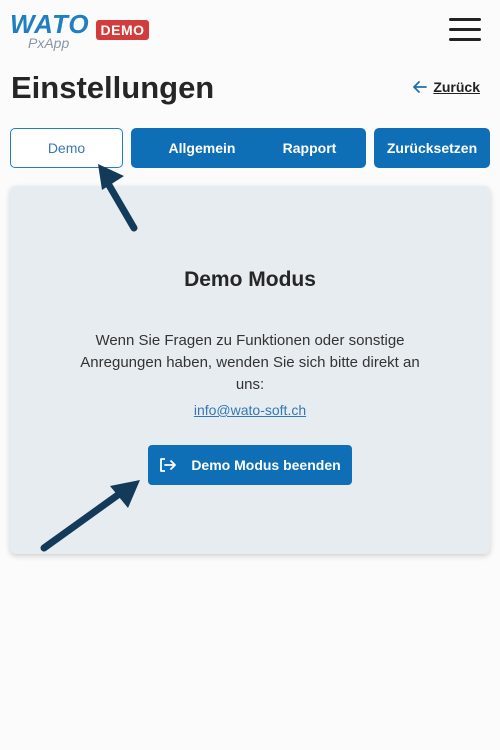 This screenshot has height=750, width=500. I want to click on tab-allgemein-label: Allgemein, so click(202, 148).